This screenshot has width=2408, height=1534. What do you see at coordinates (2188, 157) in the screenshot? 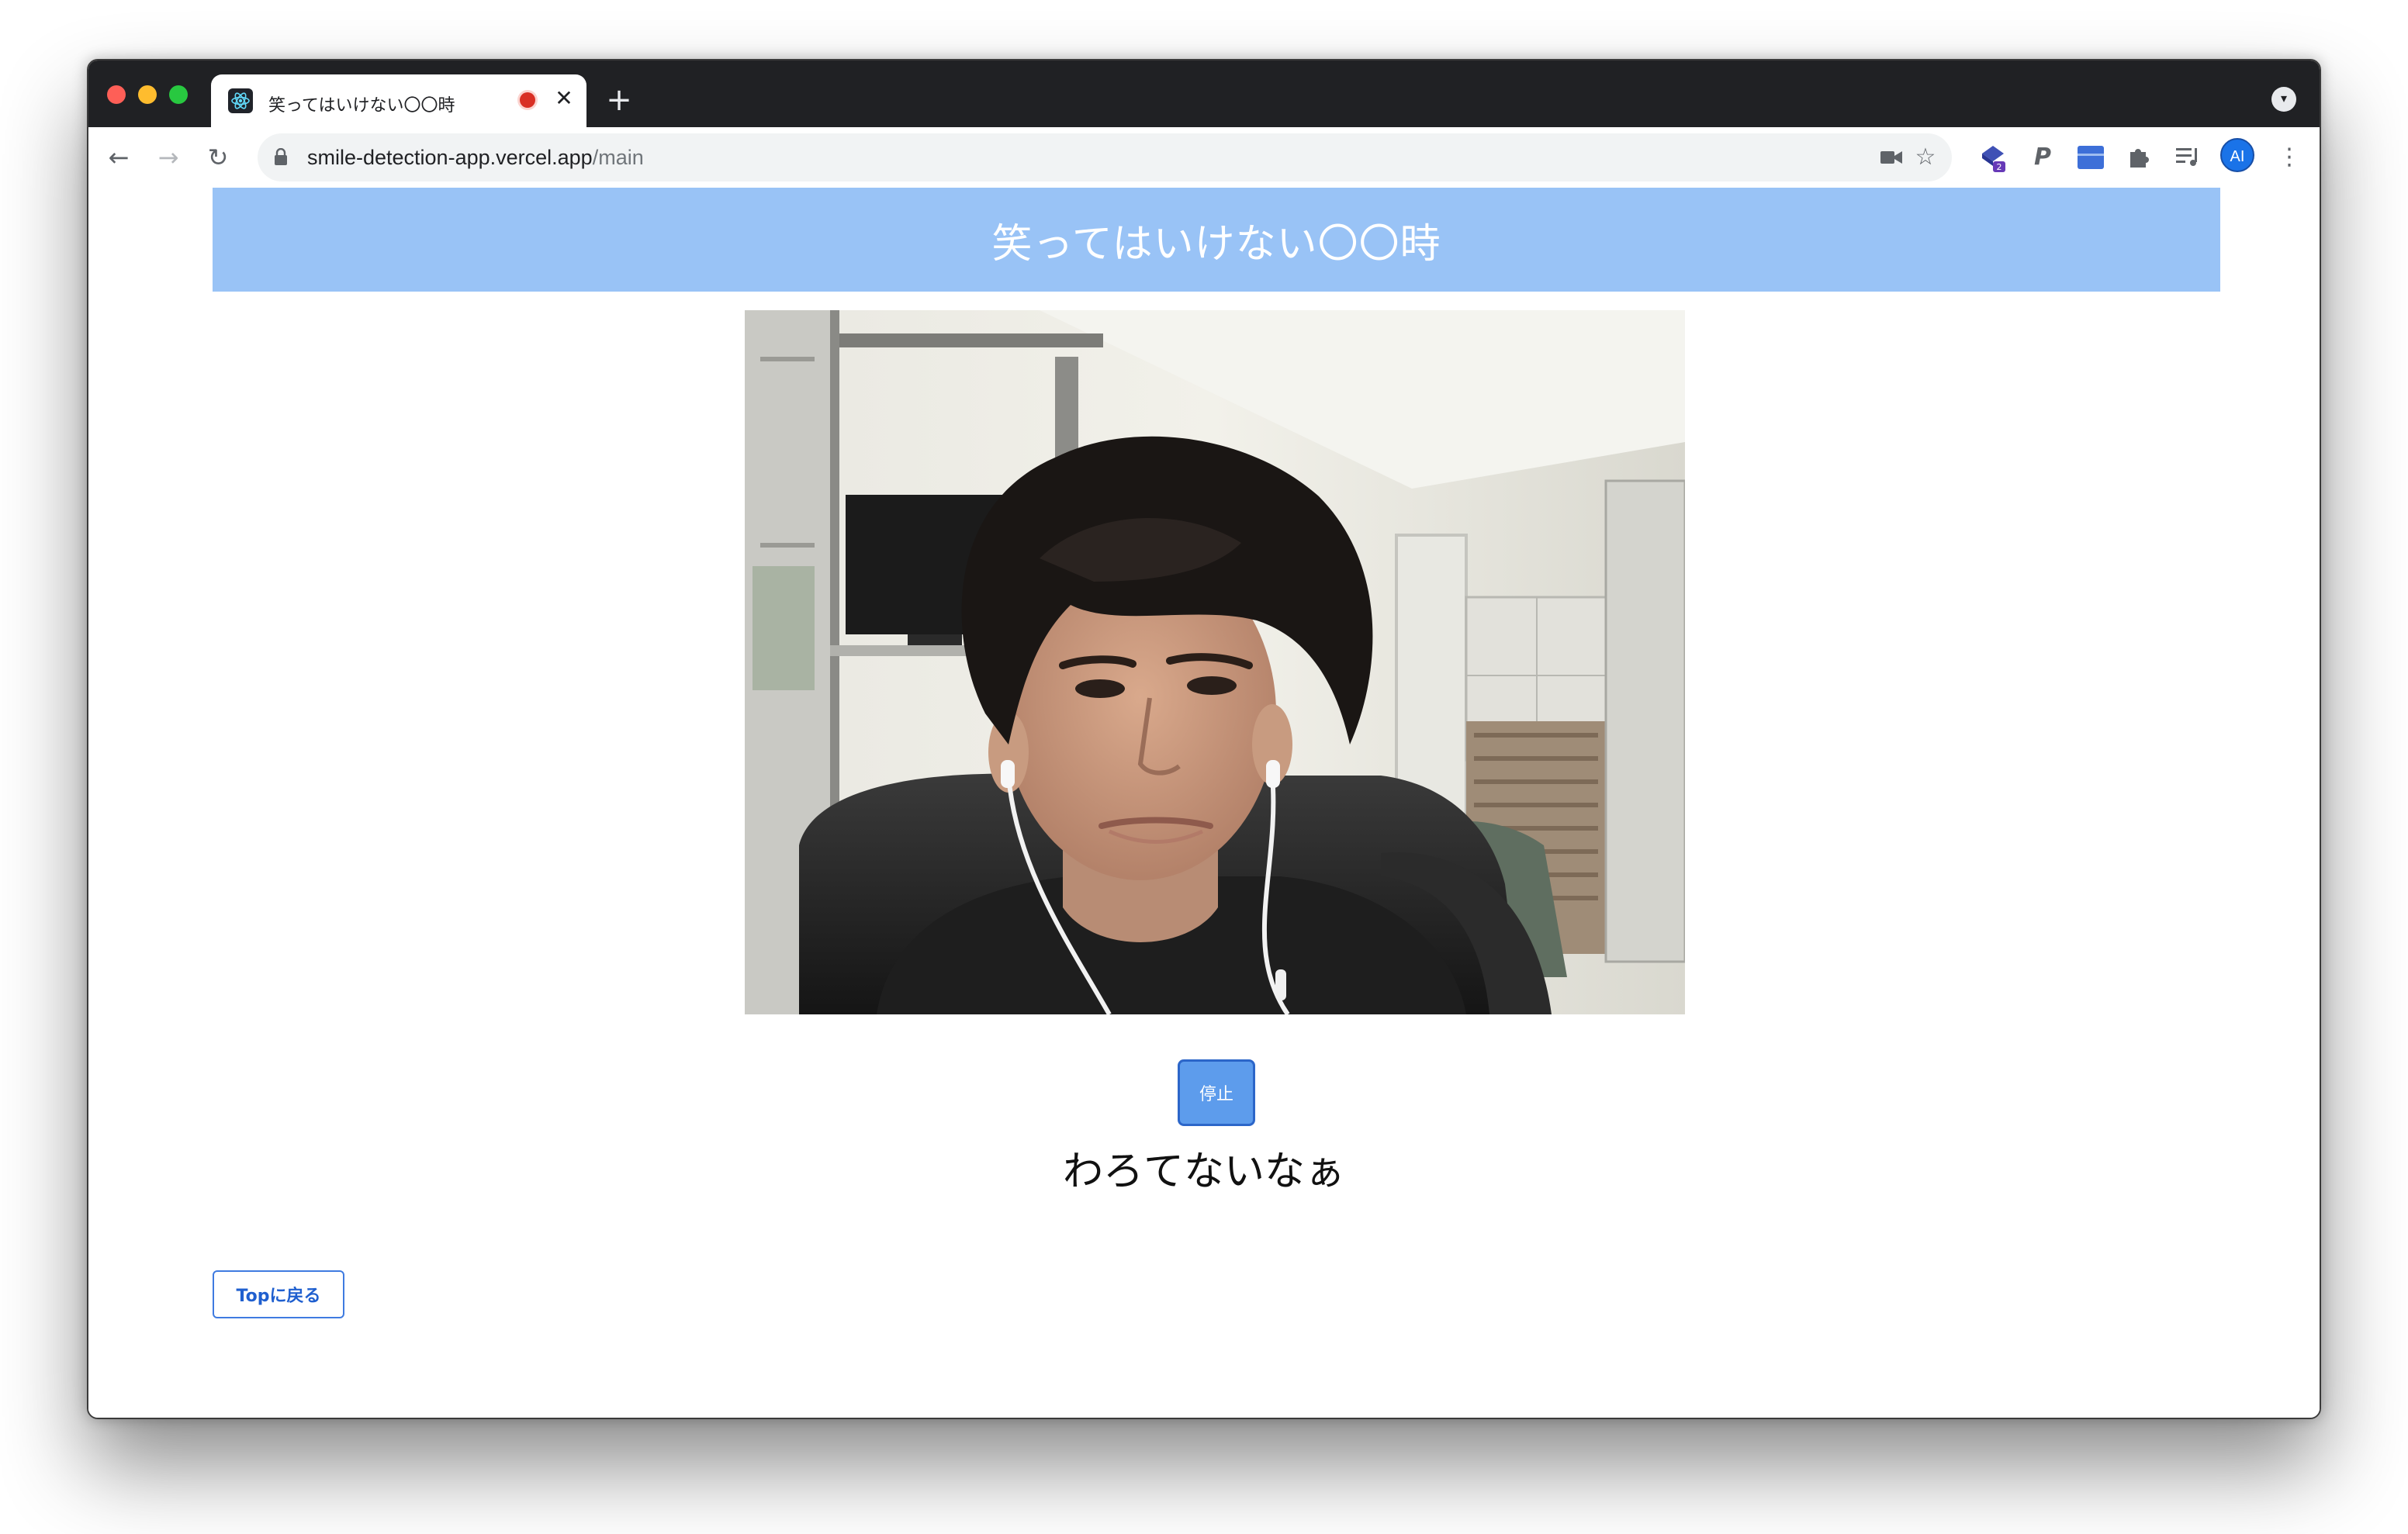
I see `media-queue-icon` at bounding box center [2188, 157].